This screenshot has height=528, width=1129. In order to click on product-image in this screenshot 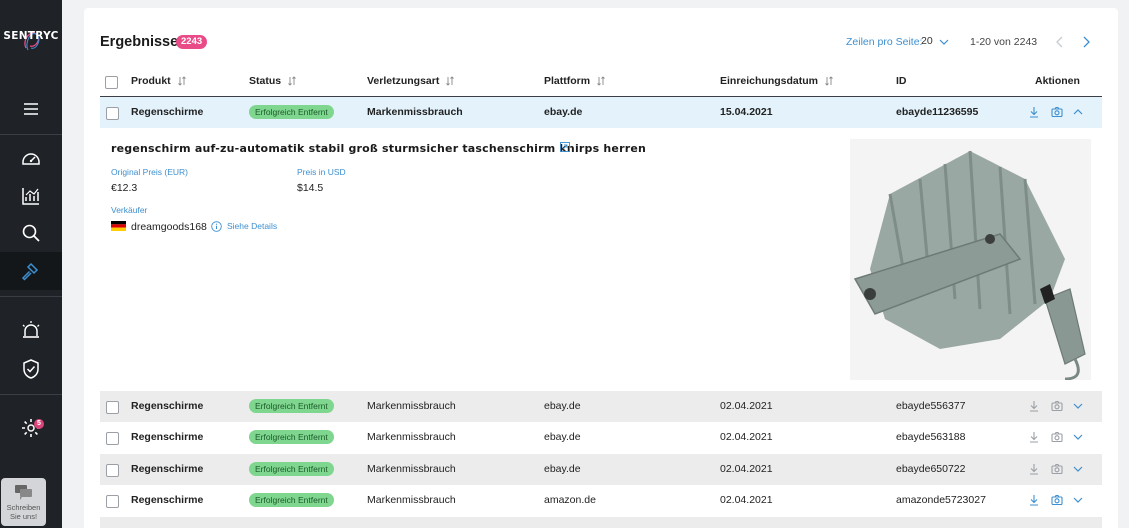, I will do `click(970, 259)`.